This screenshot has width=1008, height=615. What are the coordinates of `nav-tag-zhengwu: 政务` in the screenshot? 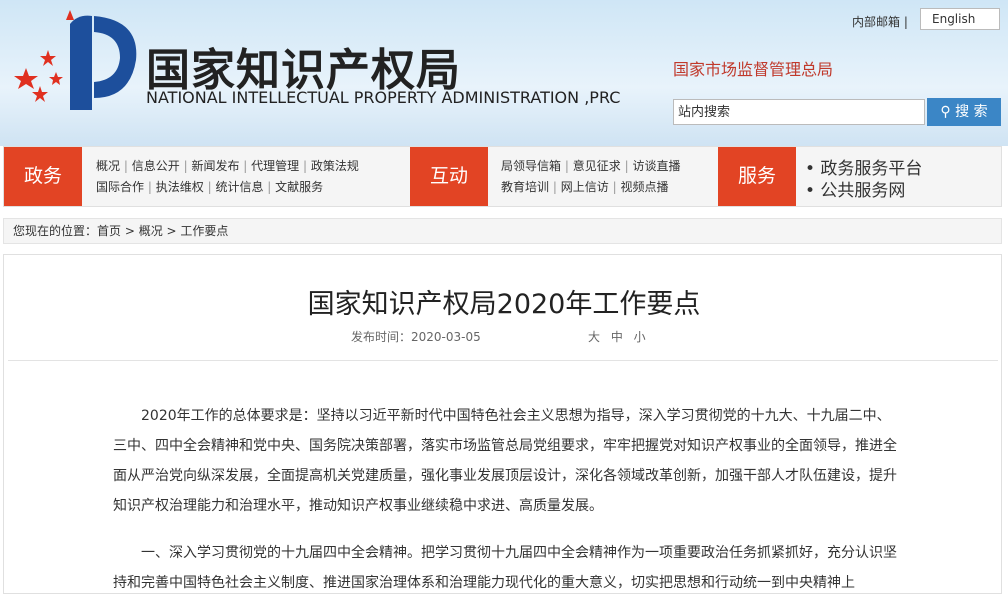 It's located at (43, 176).